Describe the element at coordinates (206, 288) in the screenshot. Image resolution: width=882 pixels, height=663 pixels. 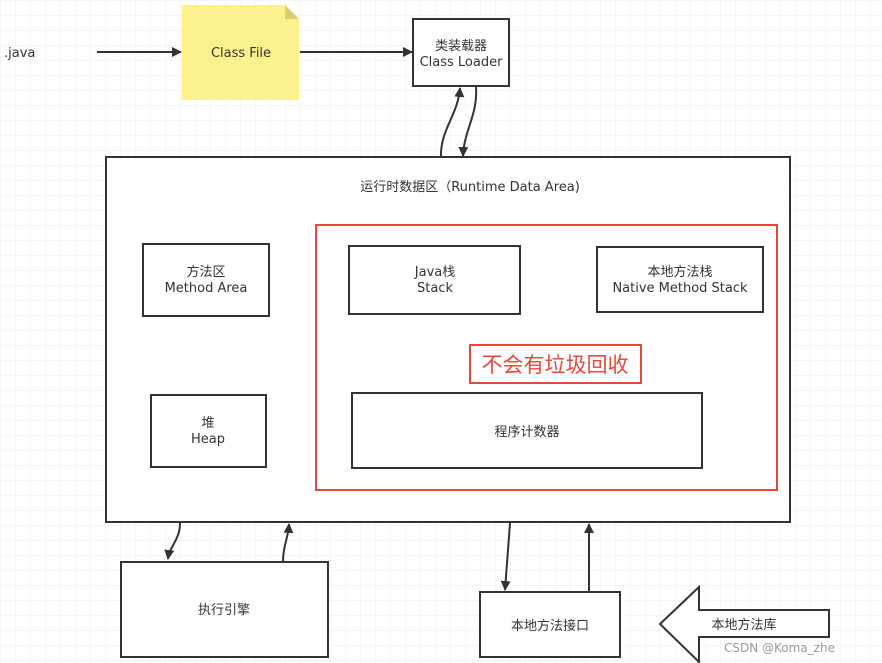
I see `method-area-en: Method Area` at that location.